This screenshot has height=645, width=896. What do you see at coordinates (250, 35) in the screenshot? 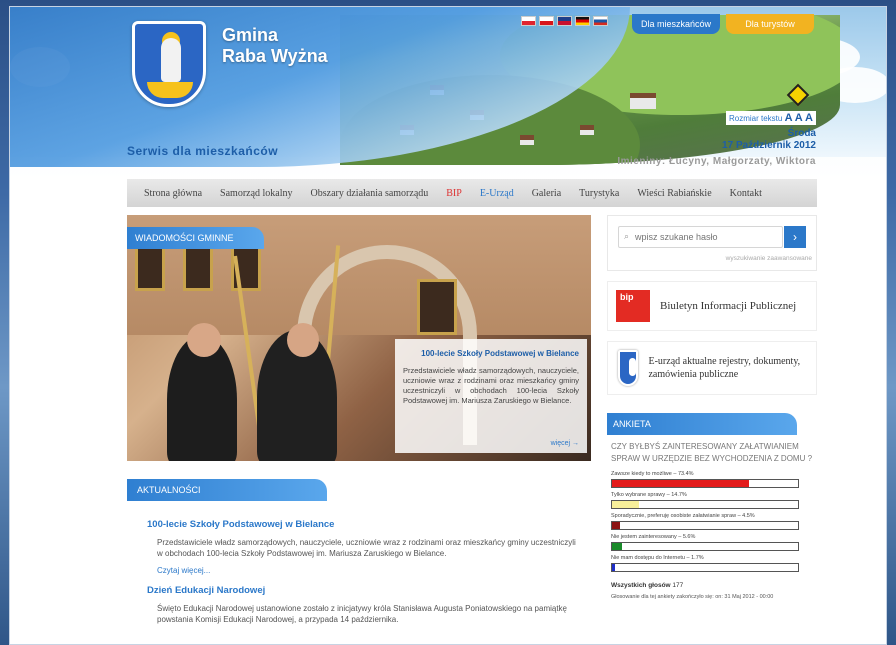
I see `site-title-line1: Gmina` at bounding box center [250, 35].